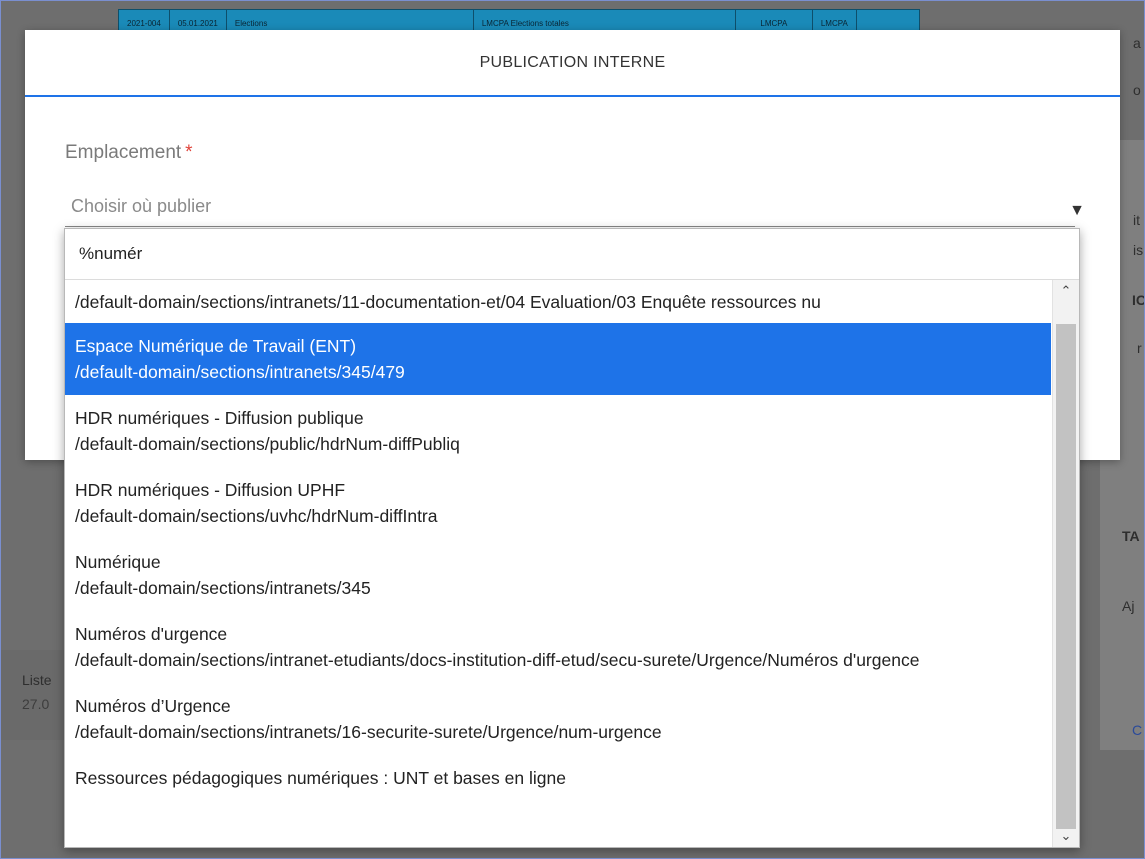 The height and width of the screenshot is (859, 1145). Describe the element at coordinates (1136, 220) in the screenshot. I see `background-snippet: it` at that location.